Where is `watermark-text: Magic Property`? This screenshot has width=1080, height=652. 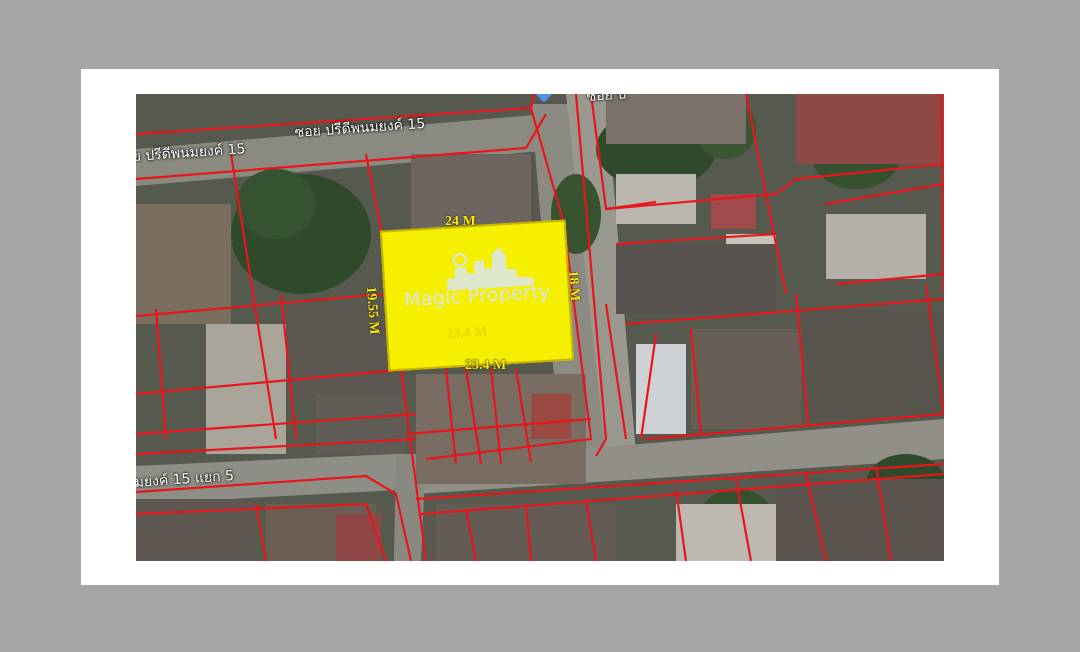
watermark-text: Magic Property is located at coordinates (477, 296).